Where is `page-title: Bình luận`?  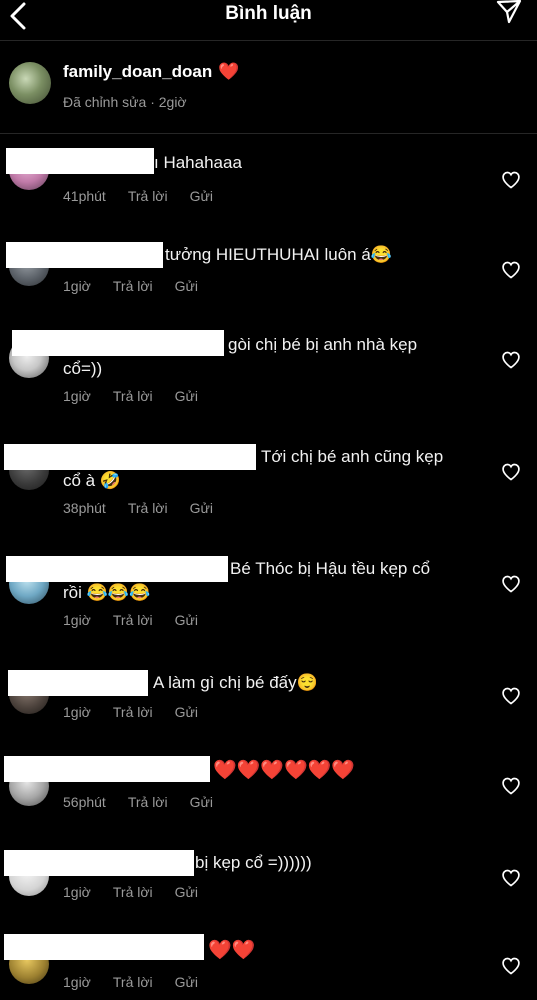 page-title: Bình luận is located at coordinates (268, 13).